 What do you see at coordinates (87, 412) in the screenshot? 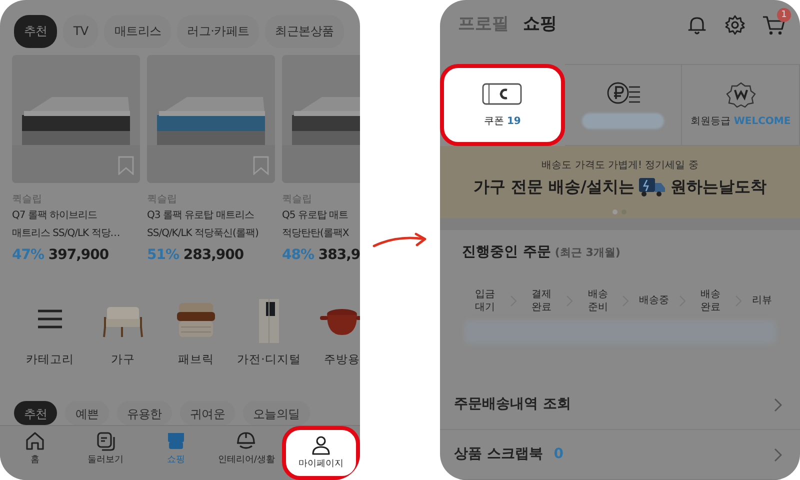
I see `filter-tab: 예쁜` at bounding box center [87, 412].